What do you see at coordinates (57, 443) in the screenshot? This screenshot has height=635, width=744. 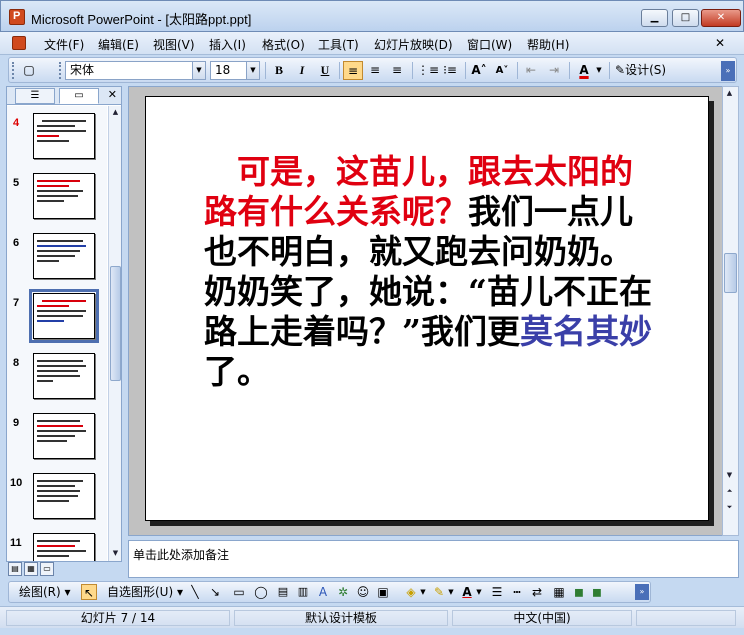 I see `slide-thumbnail-9: 9` at bounding box center [57, 443].